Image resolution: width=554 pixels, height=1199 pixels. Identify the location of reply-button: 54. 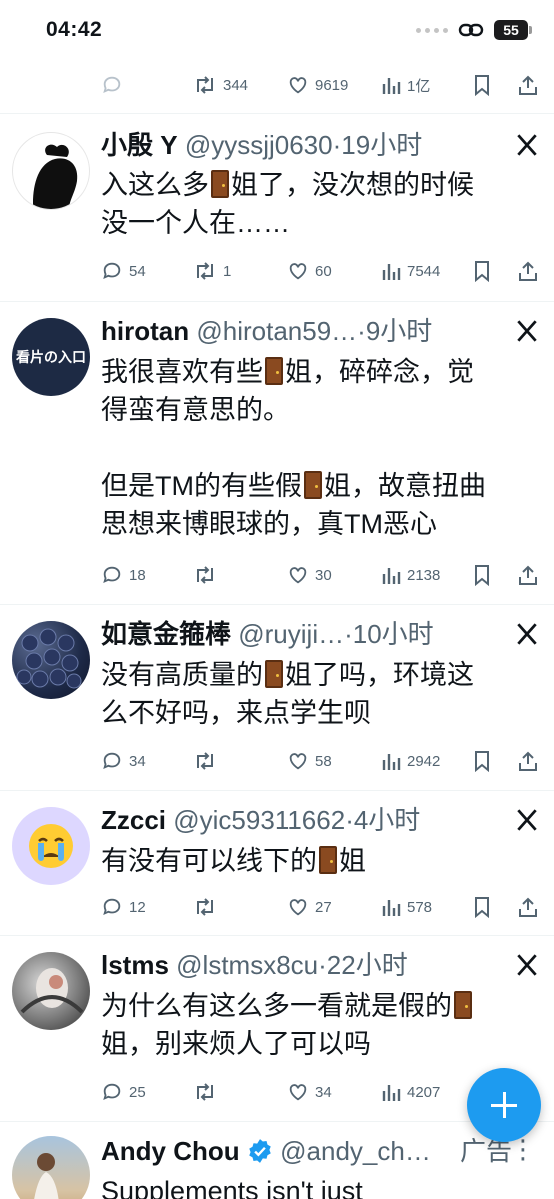
(123, 271).